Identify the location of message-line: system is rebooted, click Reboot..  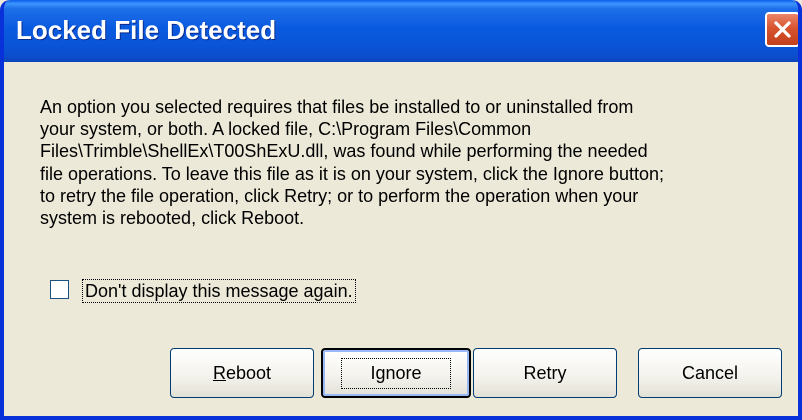
(172, 218).